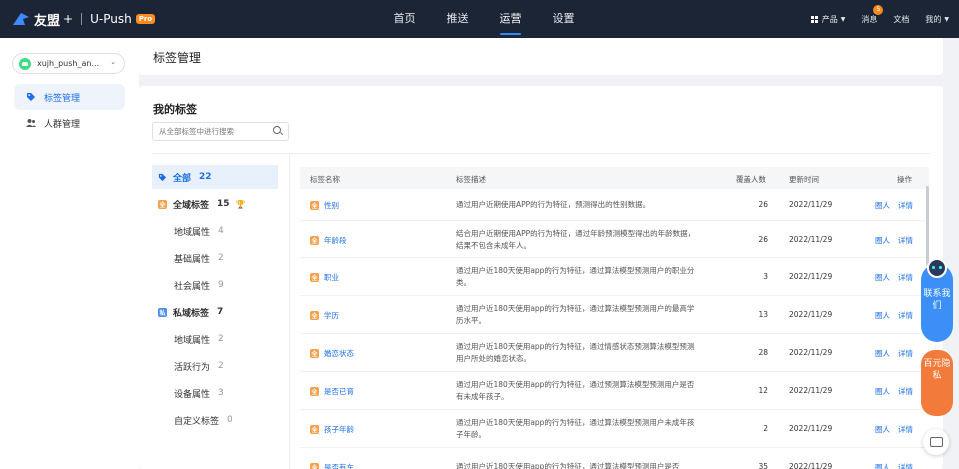 This screenshot has height=469, width=959. I want to click on col-header-coverage: 覆盖人数, so click(751, 179).